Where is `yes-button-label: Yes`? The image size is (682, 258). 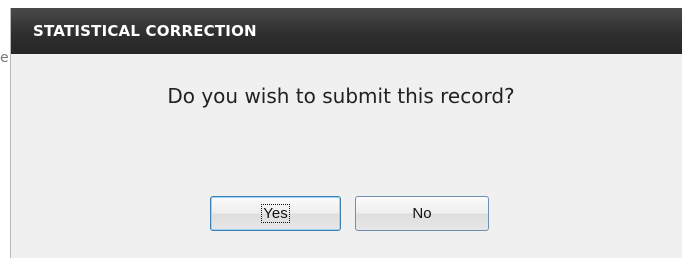 yes-button-label: Yes is located at coordinates (275, 213).